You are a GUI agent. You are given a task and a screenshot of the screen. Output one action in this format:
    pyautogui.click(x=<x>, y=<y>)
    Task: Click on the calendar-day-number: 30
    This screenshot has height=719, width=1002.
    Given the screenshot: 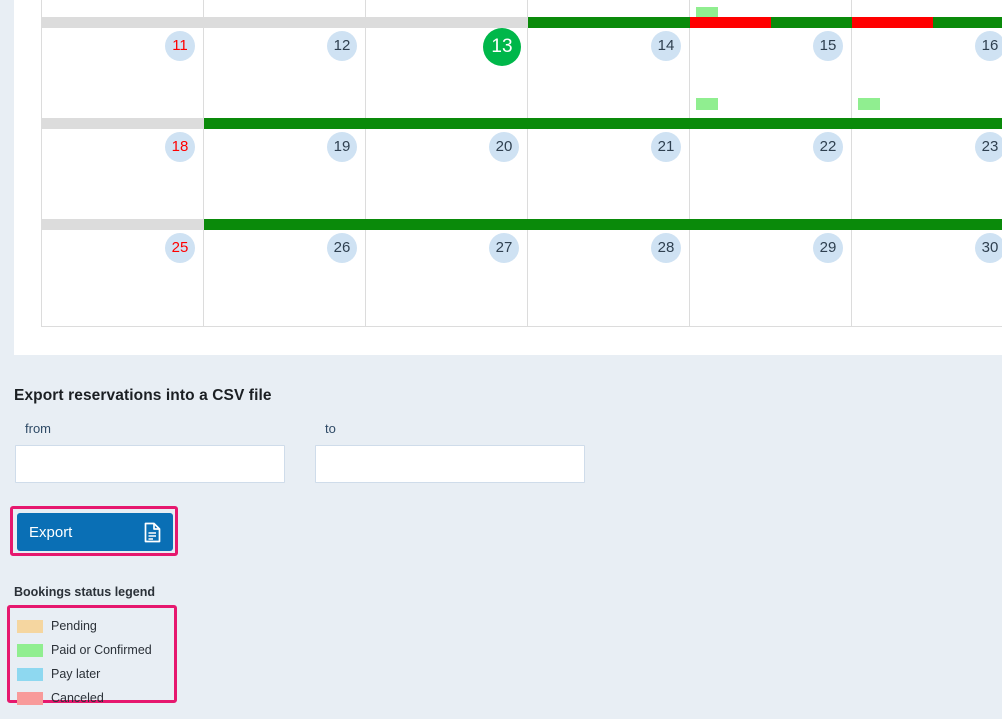 What is the action you would take?
    pyautogui.click(x=988, y=248)
    